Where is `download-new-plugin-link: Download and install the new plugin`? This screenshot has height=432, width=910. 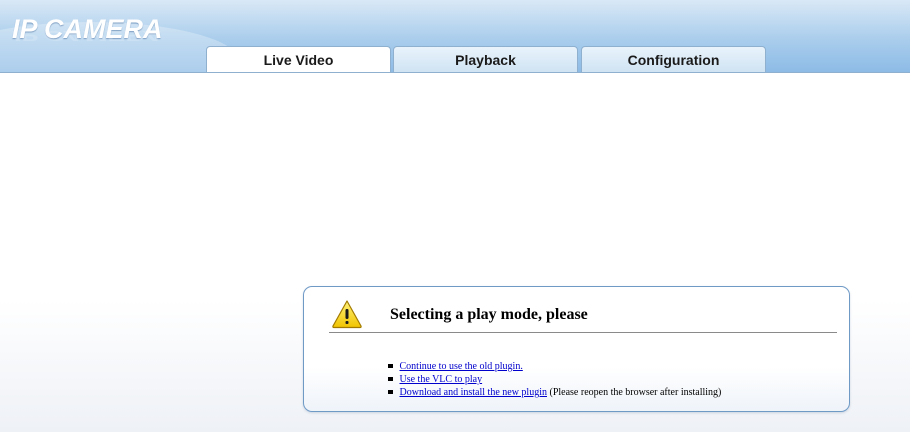
download-new-plugin-link: Download and install the new plugin is located at coordinates (473, 392).